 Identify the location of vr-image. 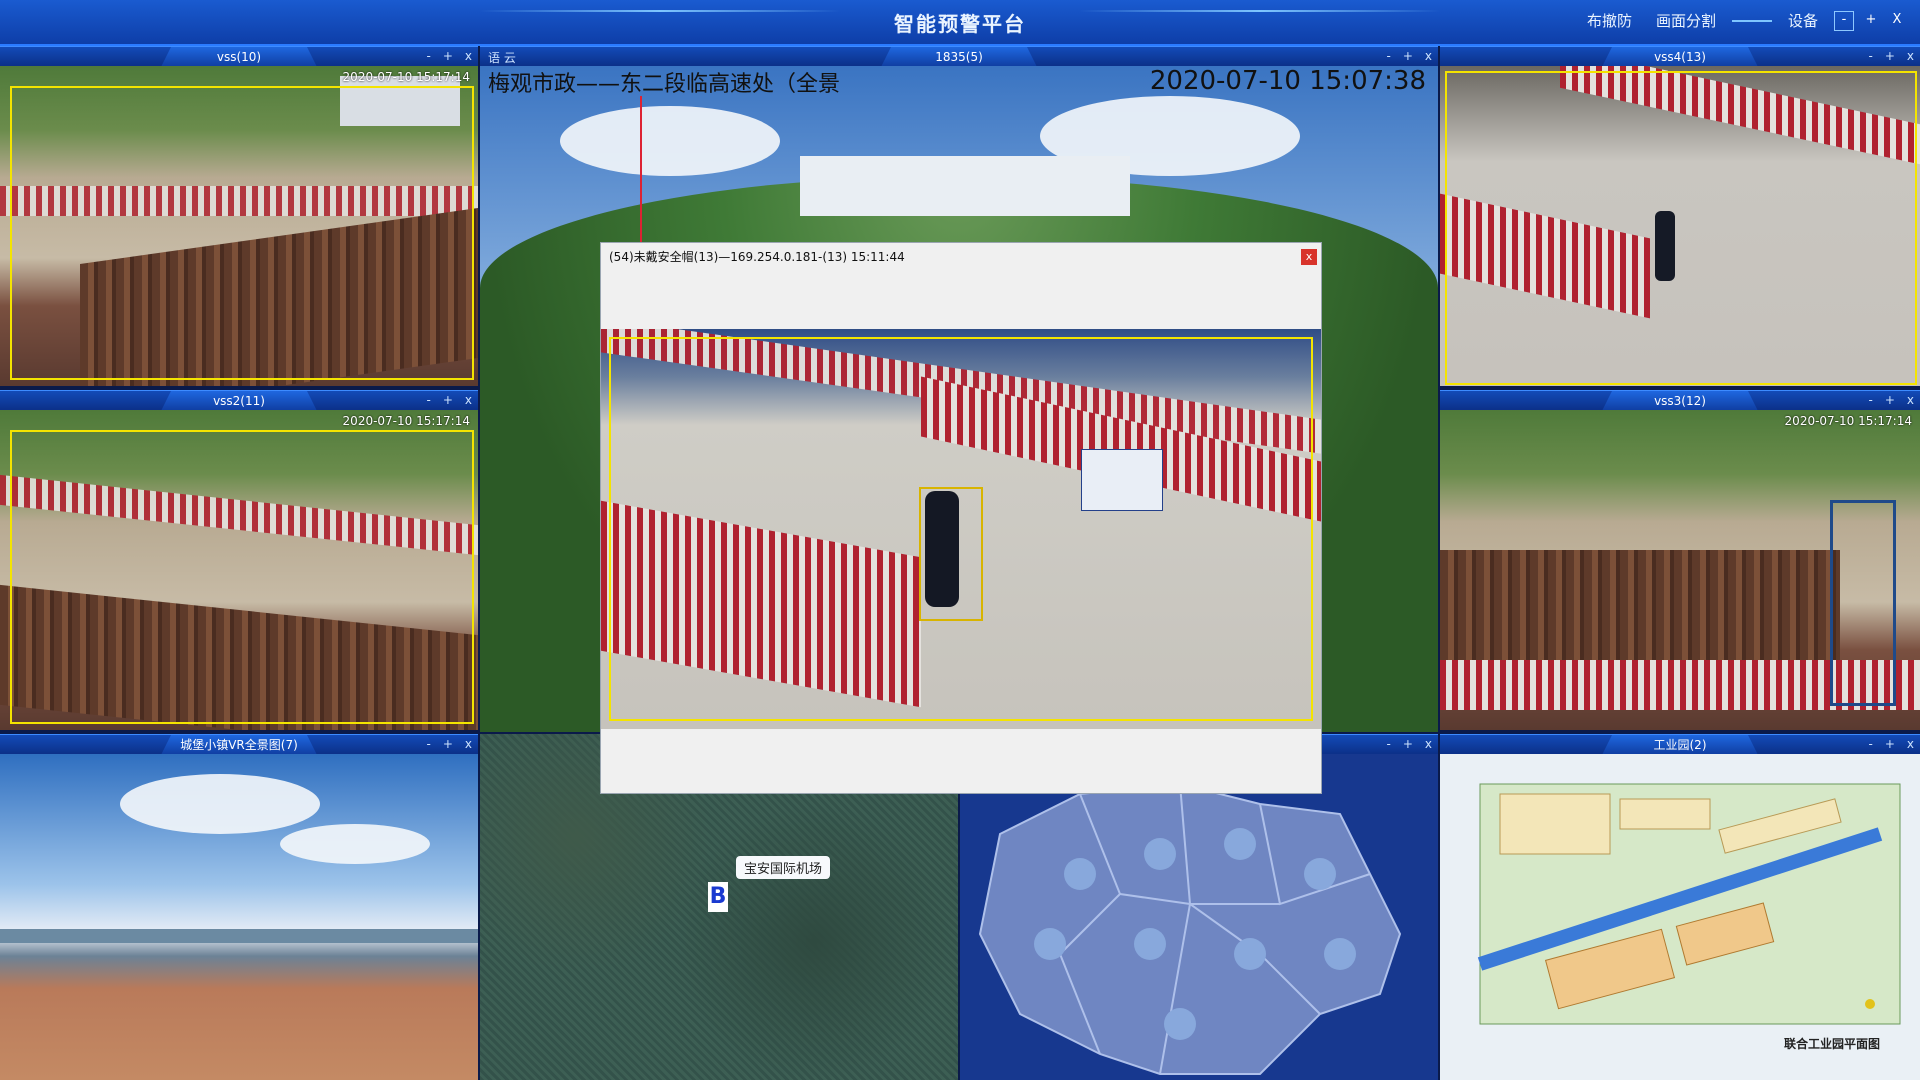
(239, 917).